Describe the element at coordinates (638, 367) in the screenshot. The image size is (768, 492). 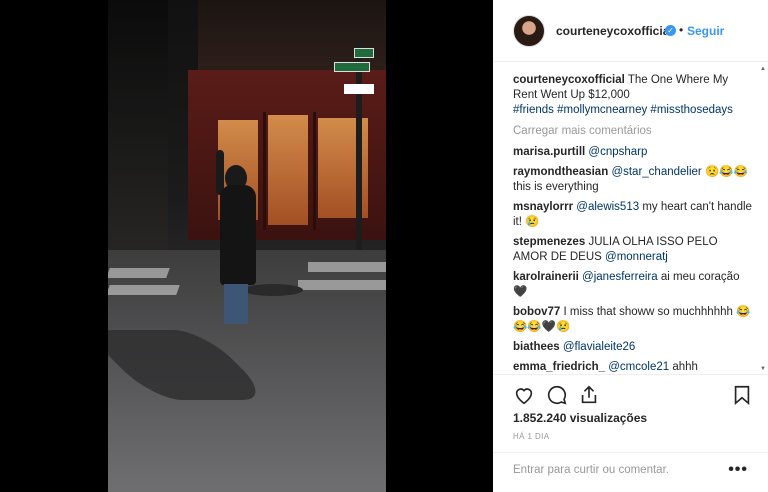
I see `comment-mention: @cmcole21` at that location.